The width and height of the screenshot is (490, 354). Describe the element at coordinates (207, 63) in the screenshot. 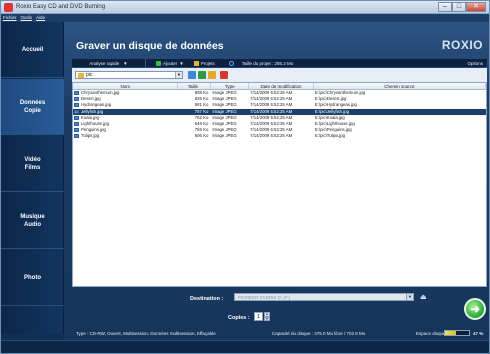

I see `projects-label: Projets` at that location.